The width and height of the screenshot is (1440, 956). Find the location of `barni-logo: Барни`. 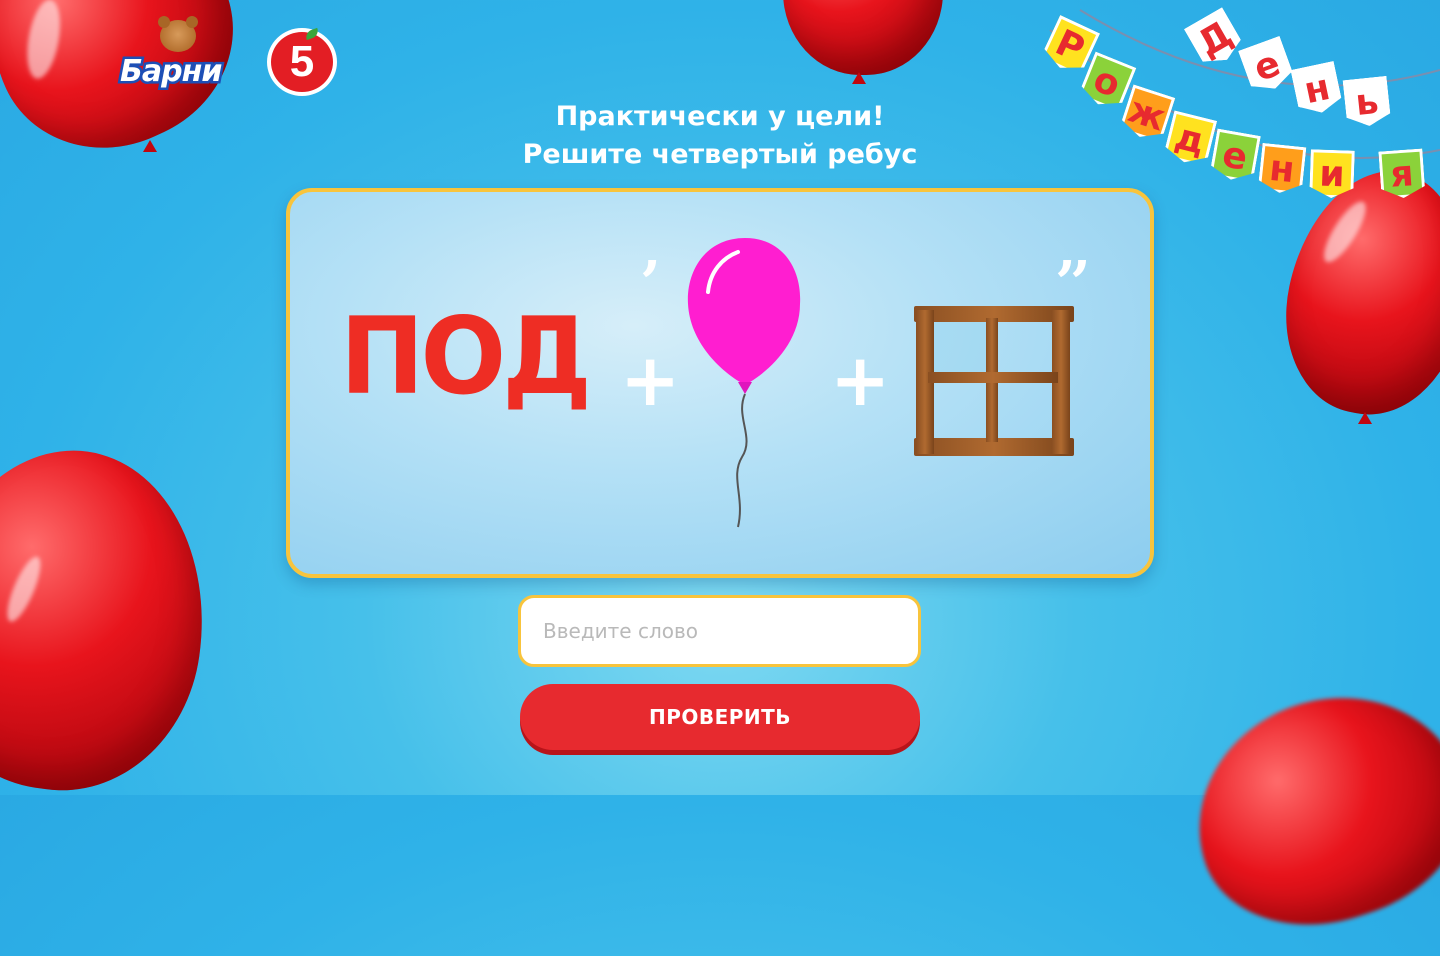

barni-logo: Барни is located at coordinates (174, 57).